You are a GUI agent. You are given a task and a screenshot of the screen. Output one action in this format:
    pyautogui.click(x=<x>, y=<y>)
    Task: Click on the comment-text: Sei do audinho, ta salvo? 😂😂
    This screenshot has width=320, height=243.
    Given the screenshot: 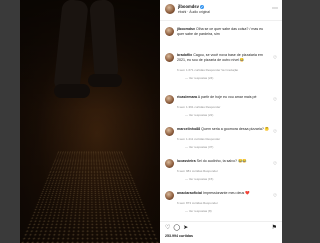 What is the action you would take?
    pyautogui.click(x=222, y=161)
    